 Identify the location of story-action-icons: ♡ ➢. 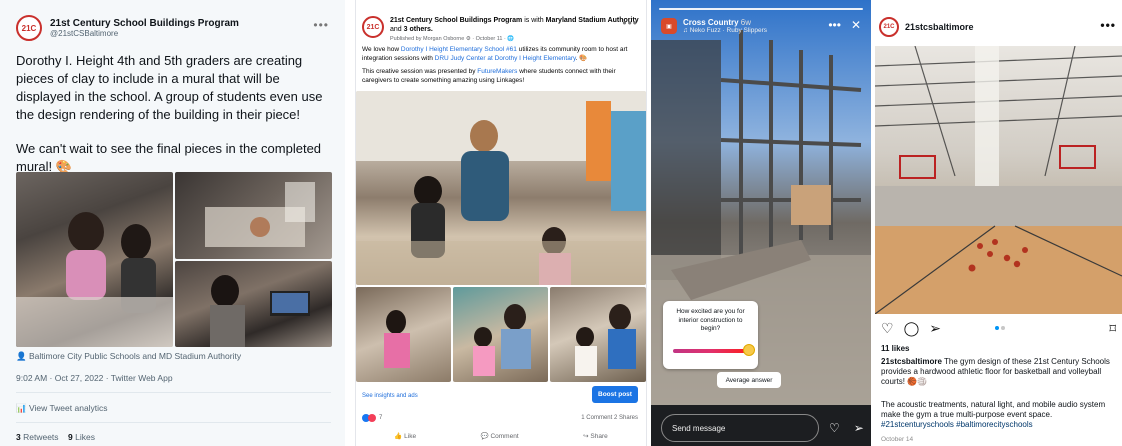
(846, 428).